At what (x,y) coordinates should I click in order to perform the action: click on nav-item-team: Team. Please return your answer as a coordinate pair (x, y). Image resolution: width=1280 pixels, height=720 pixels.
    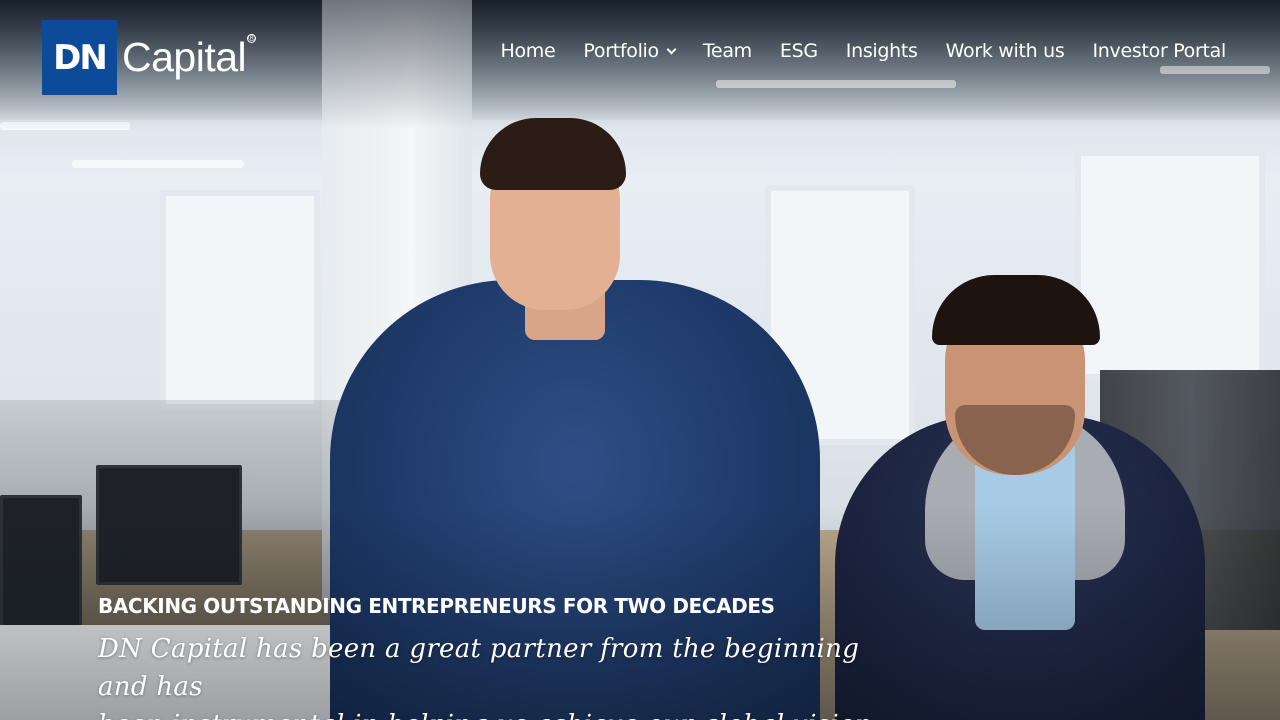
    Looking at the image, I should click on (727, 51).